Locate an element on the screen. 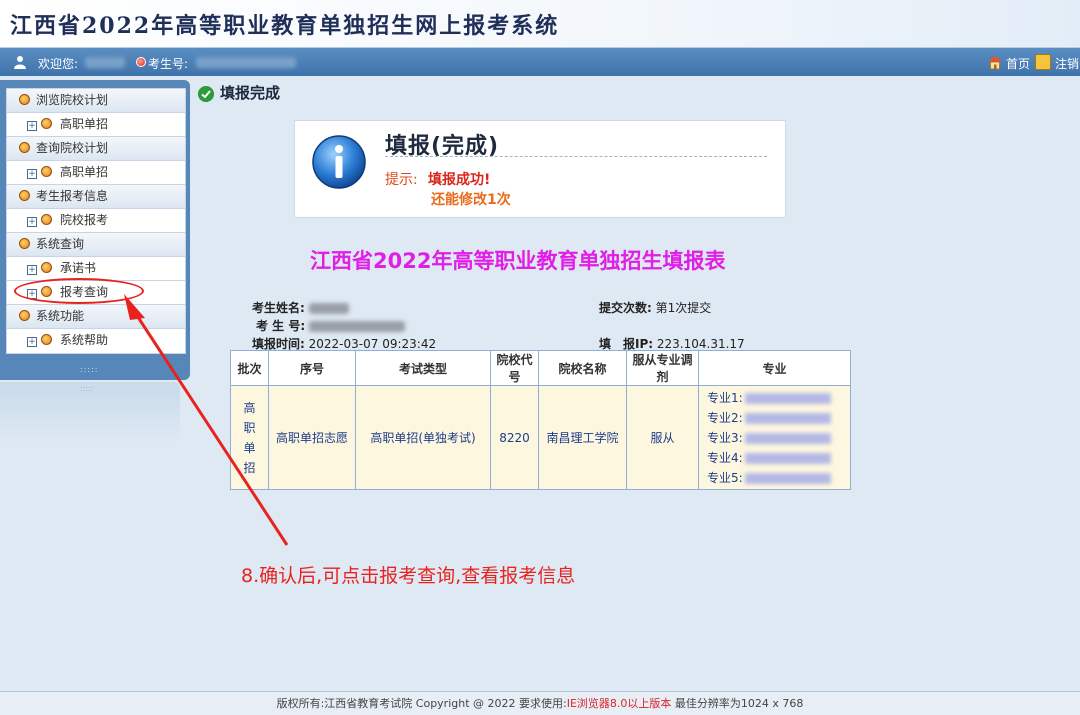  column-header: 专业 is located at coordinates (774, 368).